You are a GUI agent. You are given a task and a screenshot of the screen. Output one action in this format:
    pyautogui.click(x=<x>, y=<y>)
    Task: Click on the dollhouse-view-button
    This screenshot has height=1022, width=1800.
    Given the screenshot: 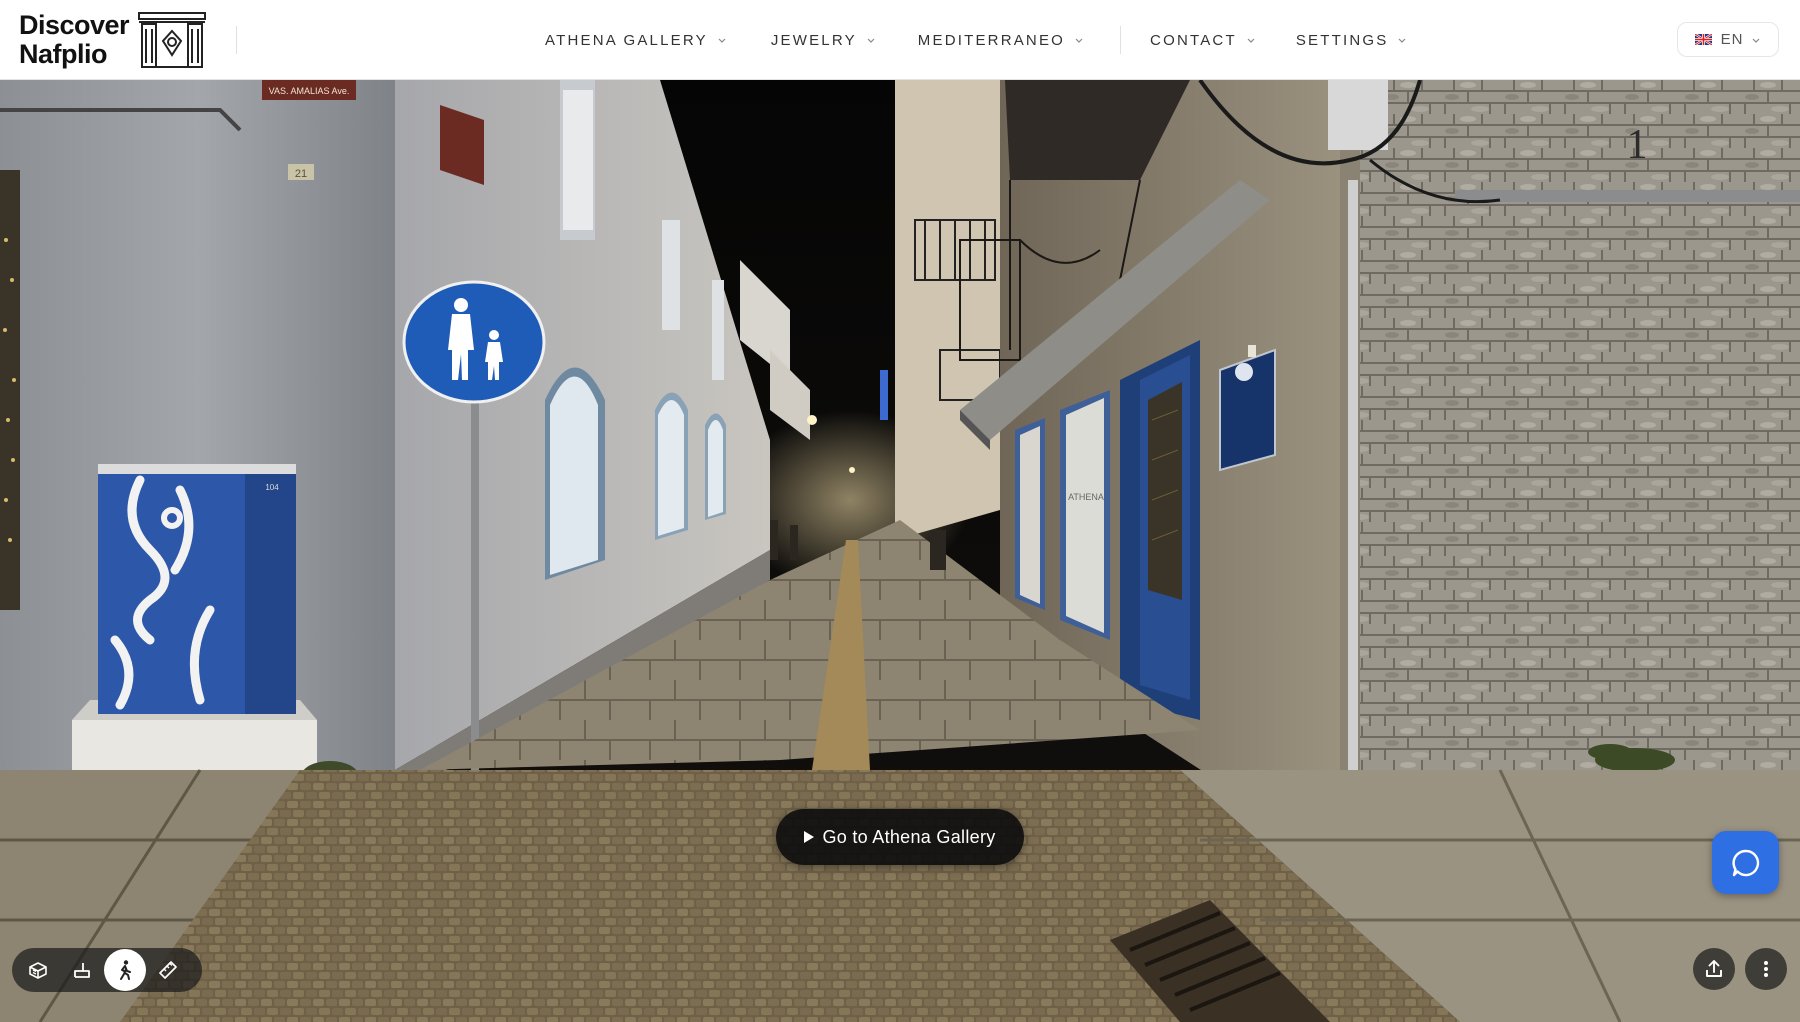 What is the action you would take?
    pyautogui.click(x=38, y=970)
    